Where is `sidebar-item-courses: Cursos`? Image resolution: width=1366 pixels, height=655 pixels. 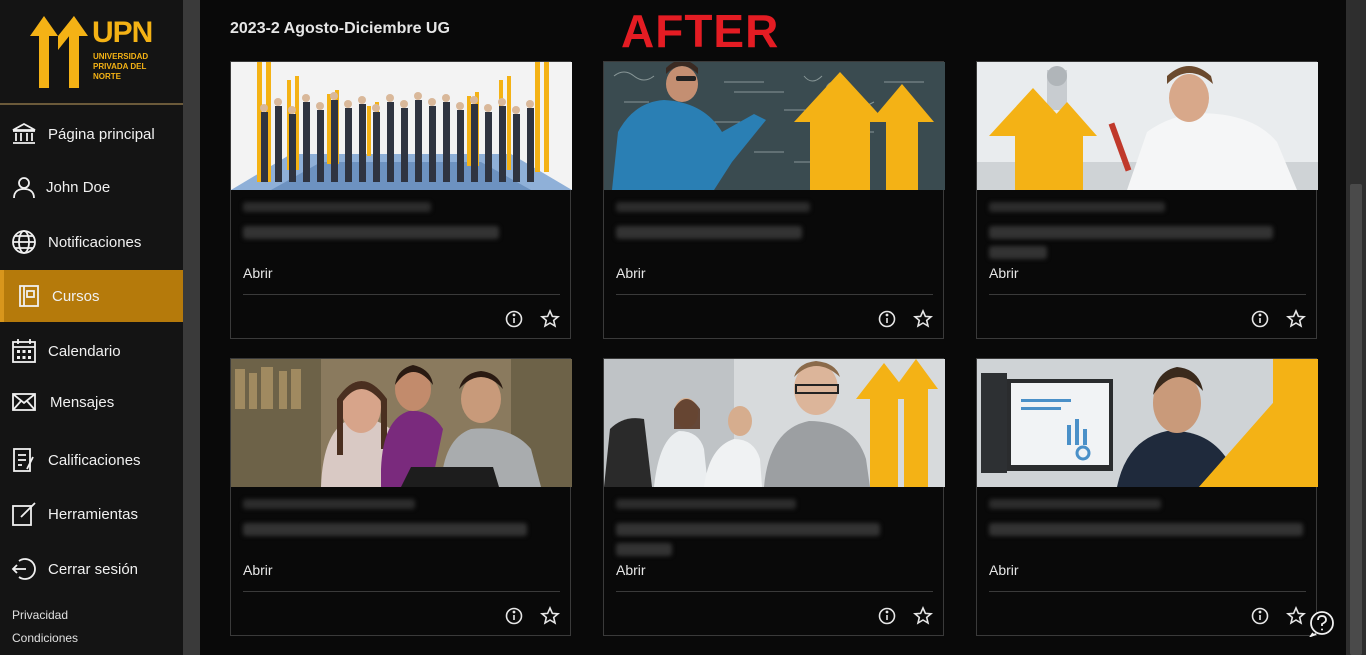
sidebar-item-courses: Cursos is located at coordinates (91, 296).